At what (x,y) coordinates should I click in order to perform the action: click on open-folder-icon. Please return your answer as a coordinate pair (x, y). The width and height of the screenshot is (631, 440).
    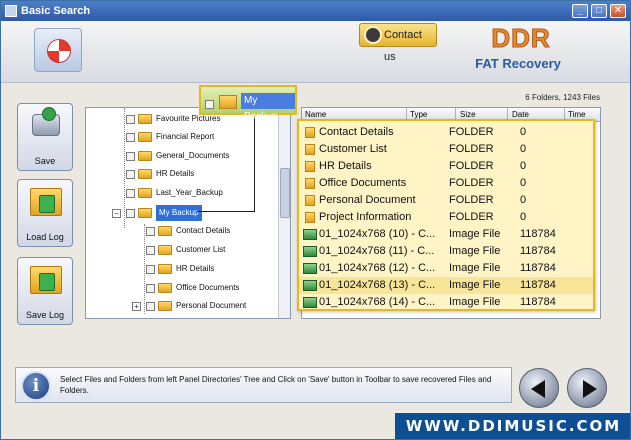
    Looking at the image, I should click on (145, 213).